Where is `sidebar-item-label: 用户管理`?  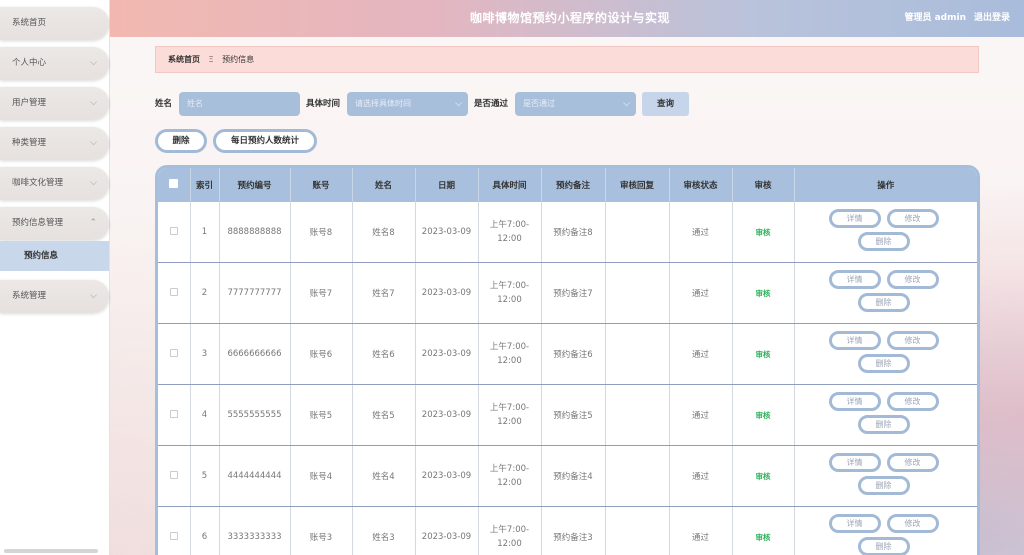
sidebar-item-label: 用户管理 is located at coordinates (29, 103).